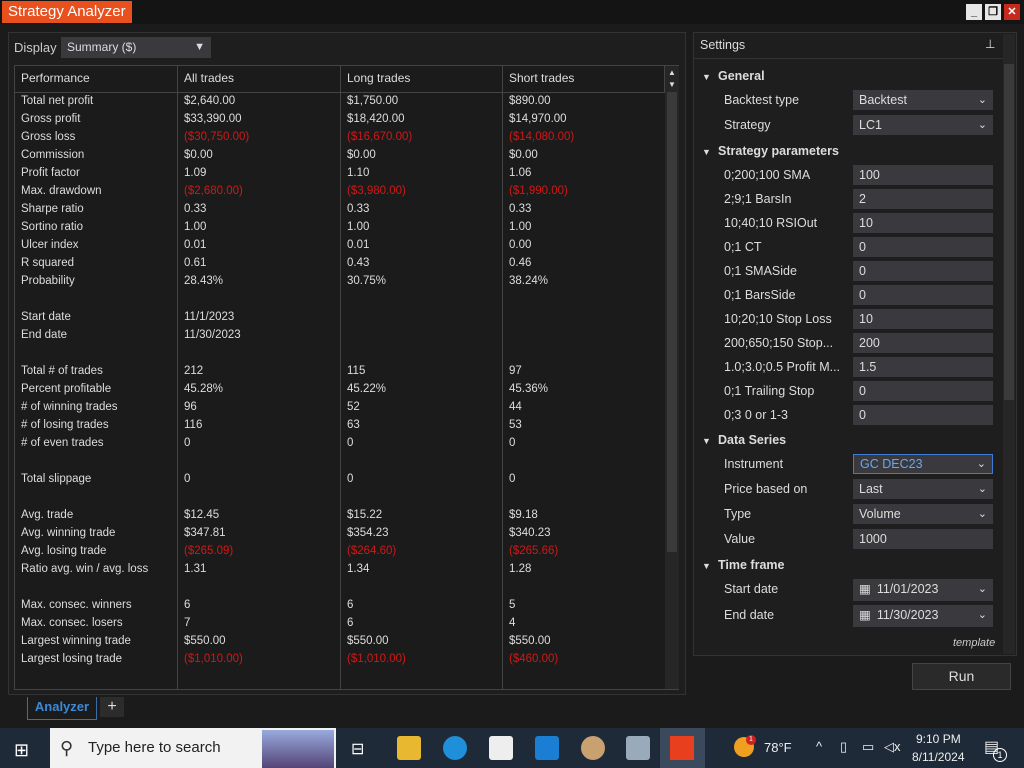 This screenshot has height=768, width=1024. I want to click on param-dropdown: ▦ 11/30/2023 ⌄, so click(923, 616).